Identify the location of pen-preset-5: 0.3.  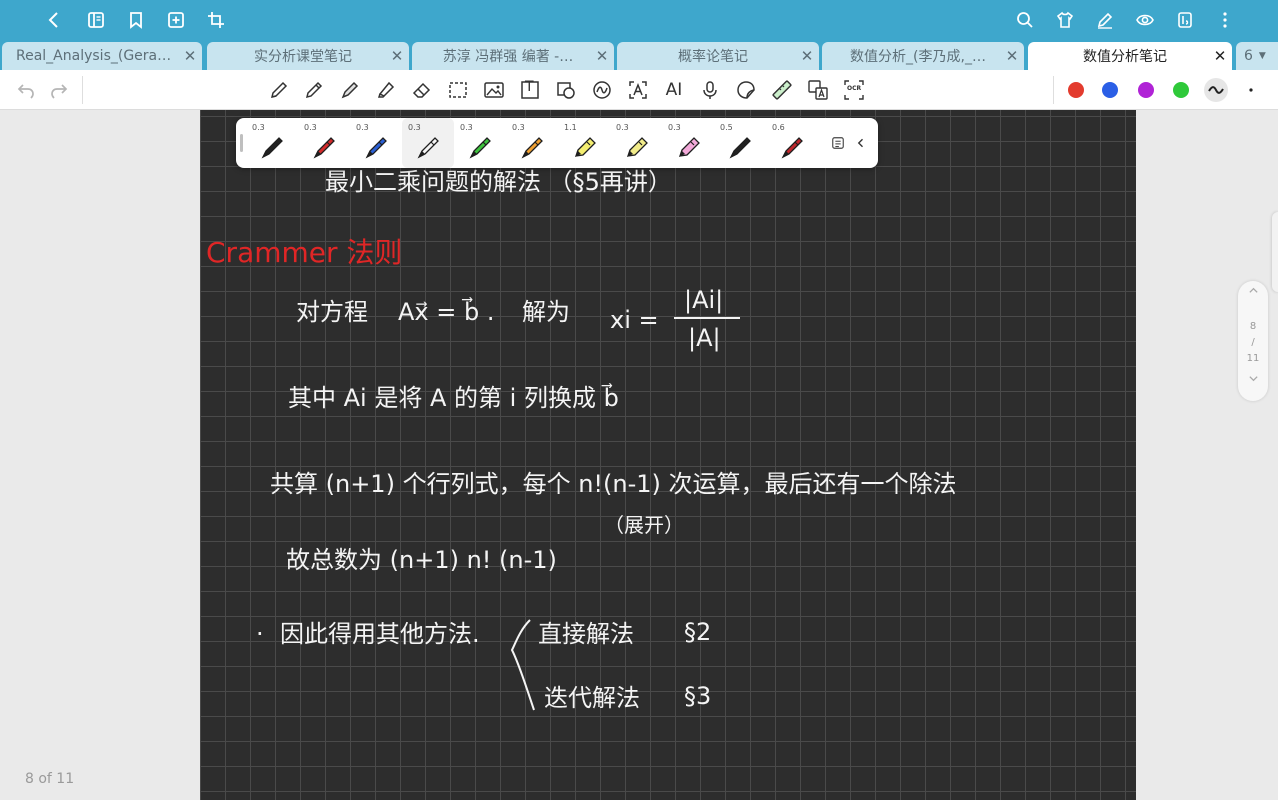
(480, 143).